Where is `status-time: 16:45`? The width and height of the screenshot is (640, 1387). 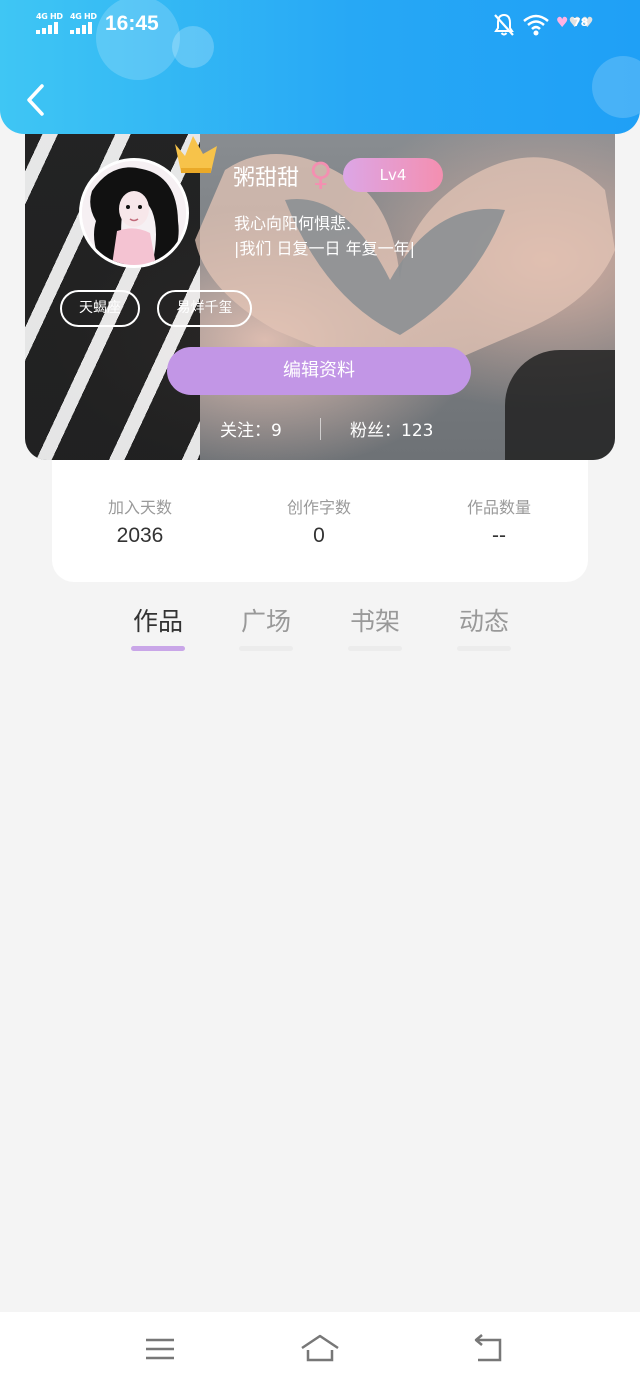 status-time: 16:45 is located at coordinates (132, 23).